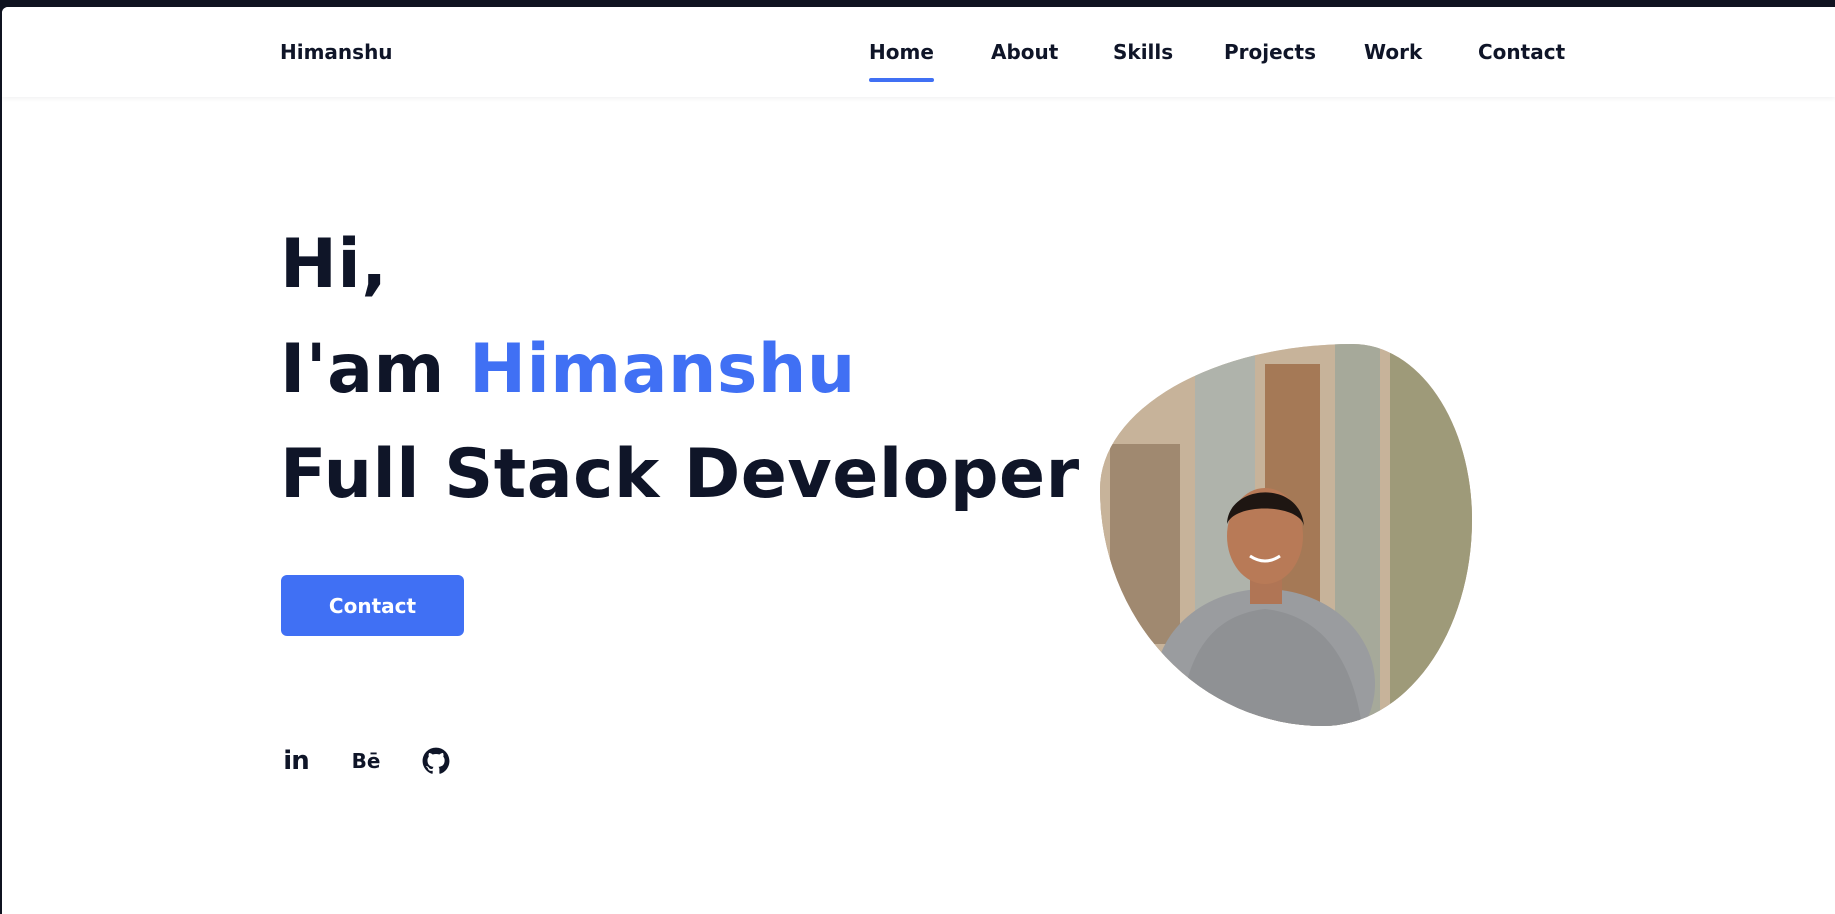  What do you see at coordinates (1270, 52) in the screenshot?
I see `nav-projects: Projects` at bounding box center [1270, 52].